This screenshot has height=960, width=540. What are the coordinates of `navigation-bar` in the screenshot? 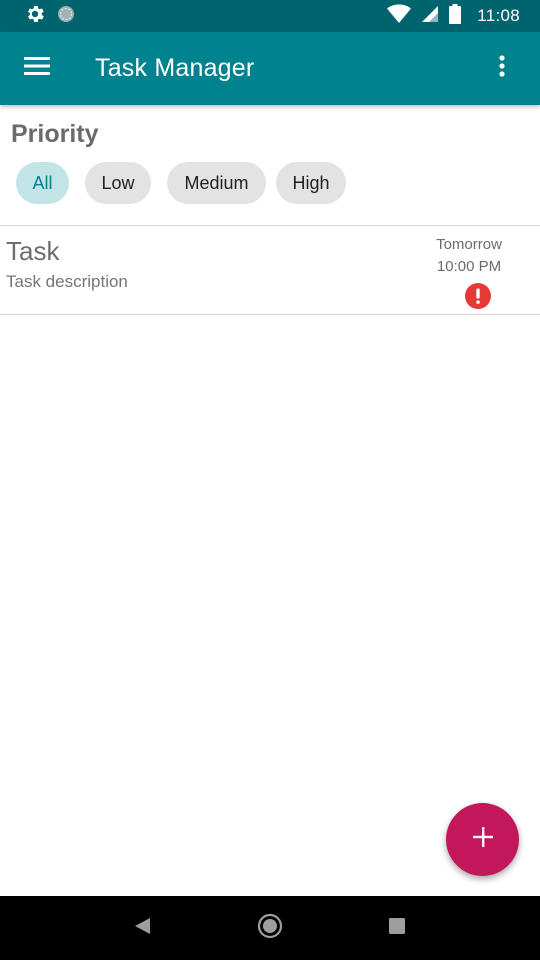 It's located at (270, 928).